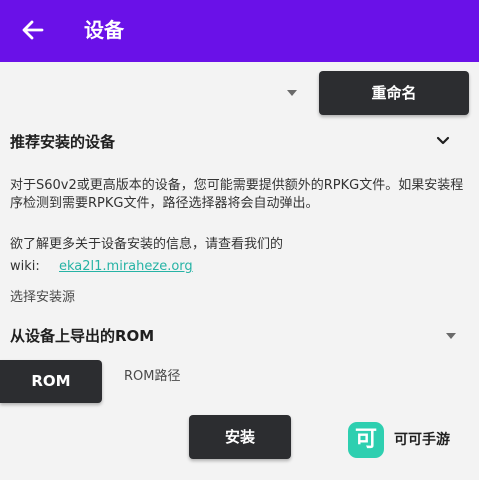  I want to click on install-button: 安装, so click(240, 437).